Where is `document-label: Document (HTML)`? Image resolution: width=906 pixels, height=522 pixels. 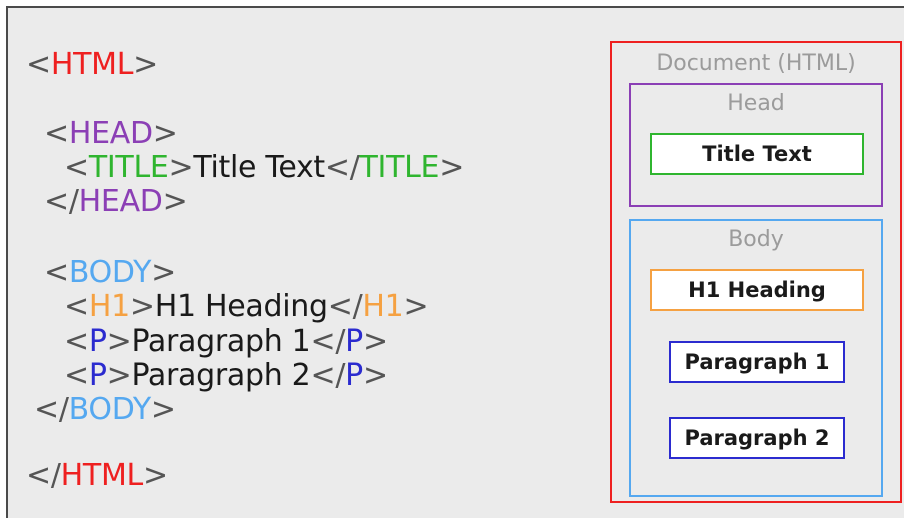 document-label: Document (HTML) is located at coordinates (756, 63).